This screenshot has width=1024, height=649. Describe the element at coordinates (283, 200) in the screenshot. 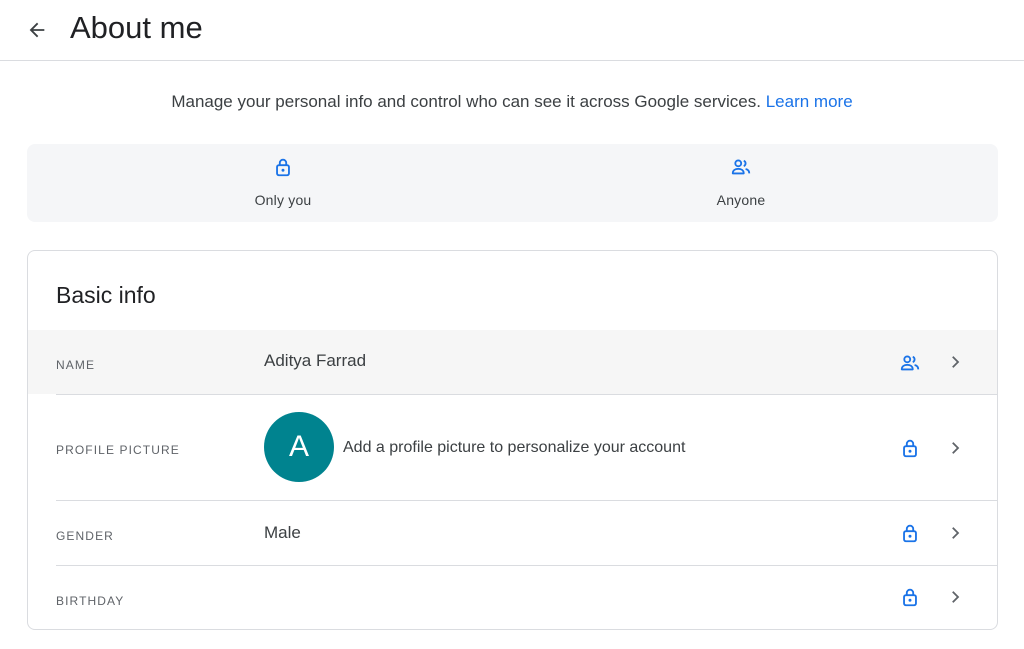

I see `legend-only-you-label: Only you` at that location.